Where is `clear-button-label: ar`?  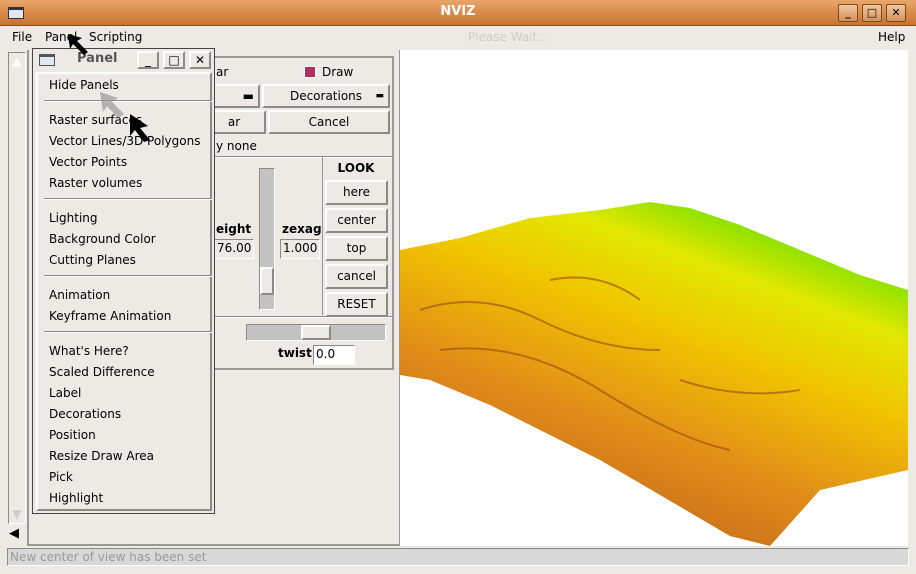 clear-button-label: ar is located at coordinates (234, 122).